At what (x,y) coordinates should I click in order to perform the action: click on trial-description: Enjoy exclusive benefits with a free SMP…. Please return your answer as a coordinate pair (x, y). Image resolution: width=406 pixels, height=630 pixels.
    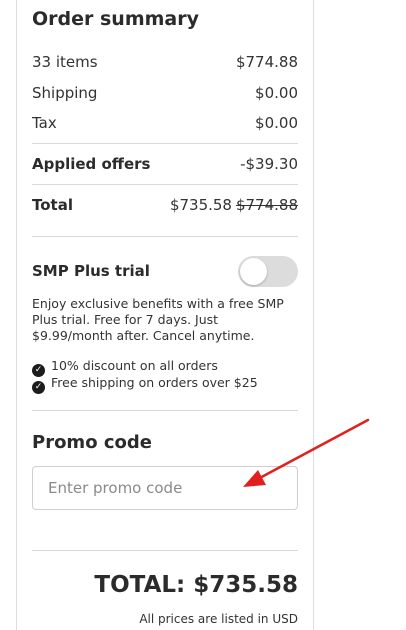
    Looking at the image, I should click on (158, 319).